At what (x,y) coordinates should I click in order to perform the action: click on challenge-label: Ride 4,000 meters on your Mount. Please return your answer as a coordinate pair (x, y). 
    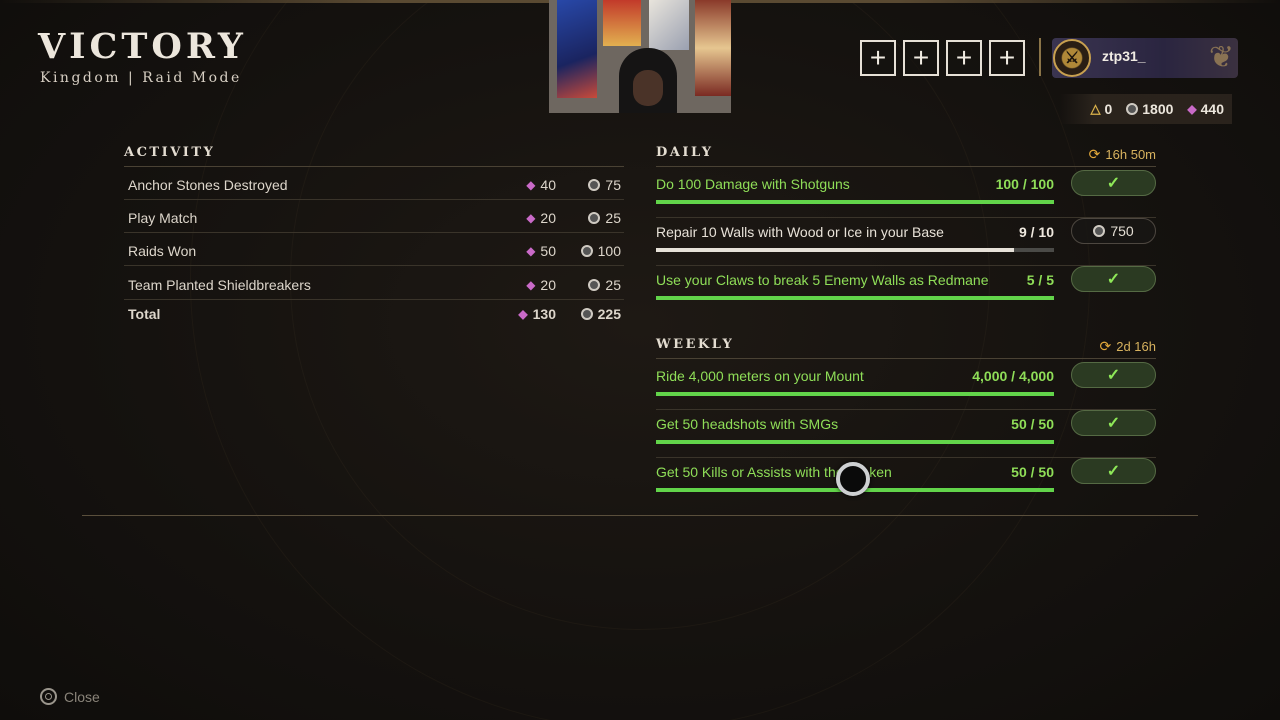
    Looking at the image, I should click on (760, 376).